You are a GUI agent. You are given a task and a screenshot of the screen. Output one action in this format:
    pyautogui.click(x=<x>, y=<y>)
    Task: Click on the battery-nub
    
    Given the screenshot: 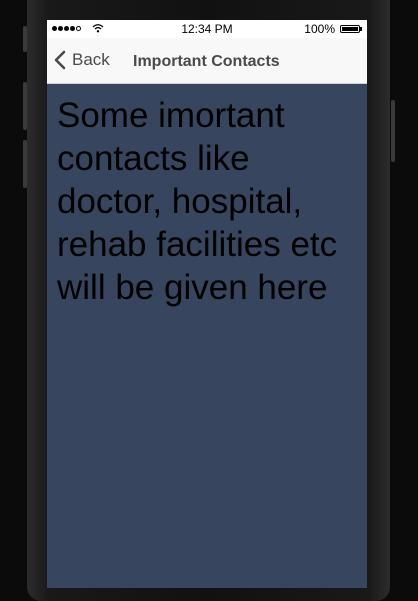 What is the action you would take?
    pyautogui.click(x=361, y=29)
    